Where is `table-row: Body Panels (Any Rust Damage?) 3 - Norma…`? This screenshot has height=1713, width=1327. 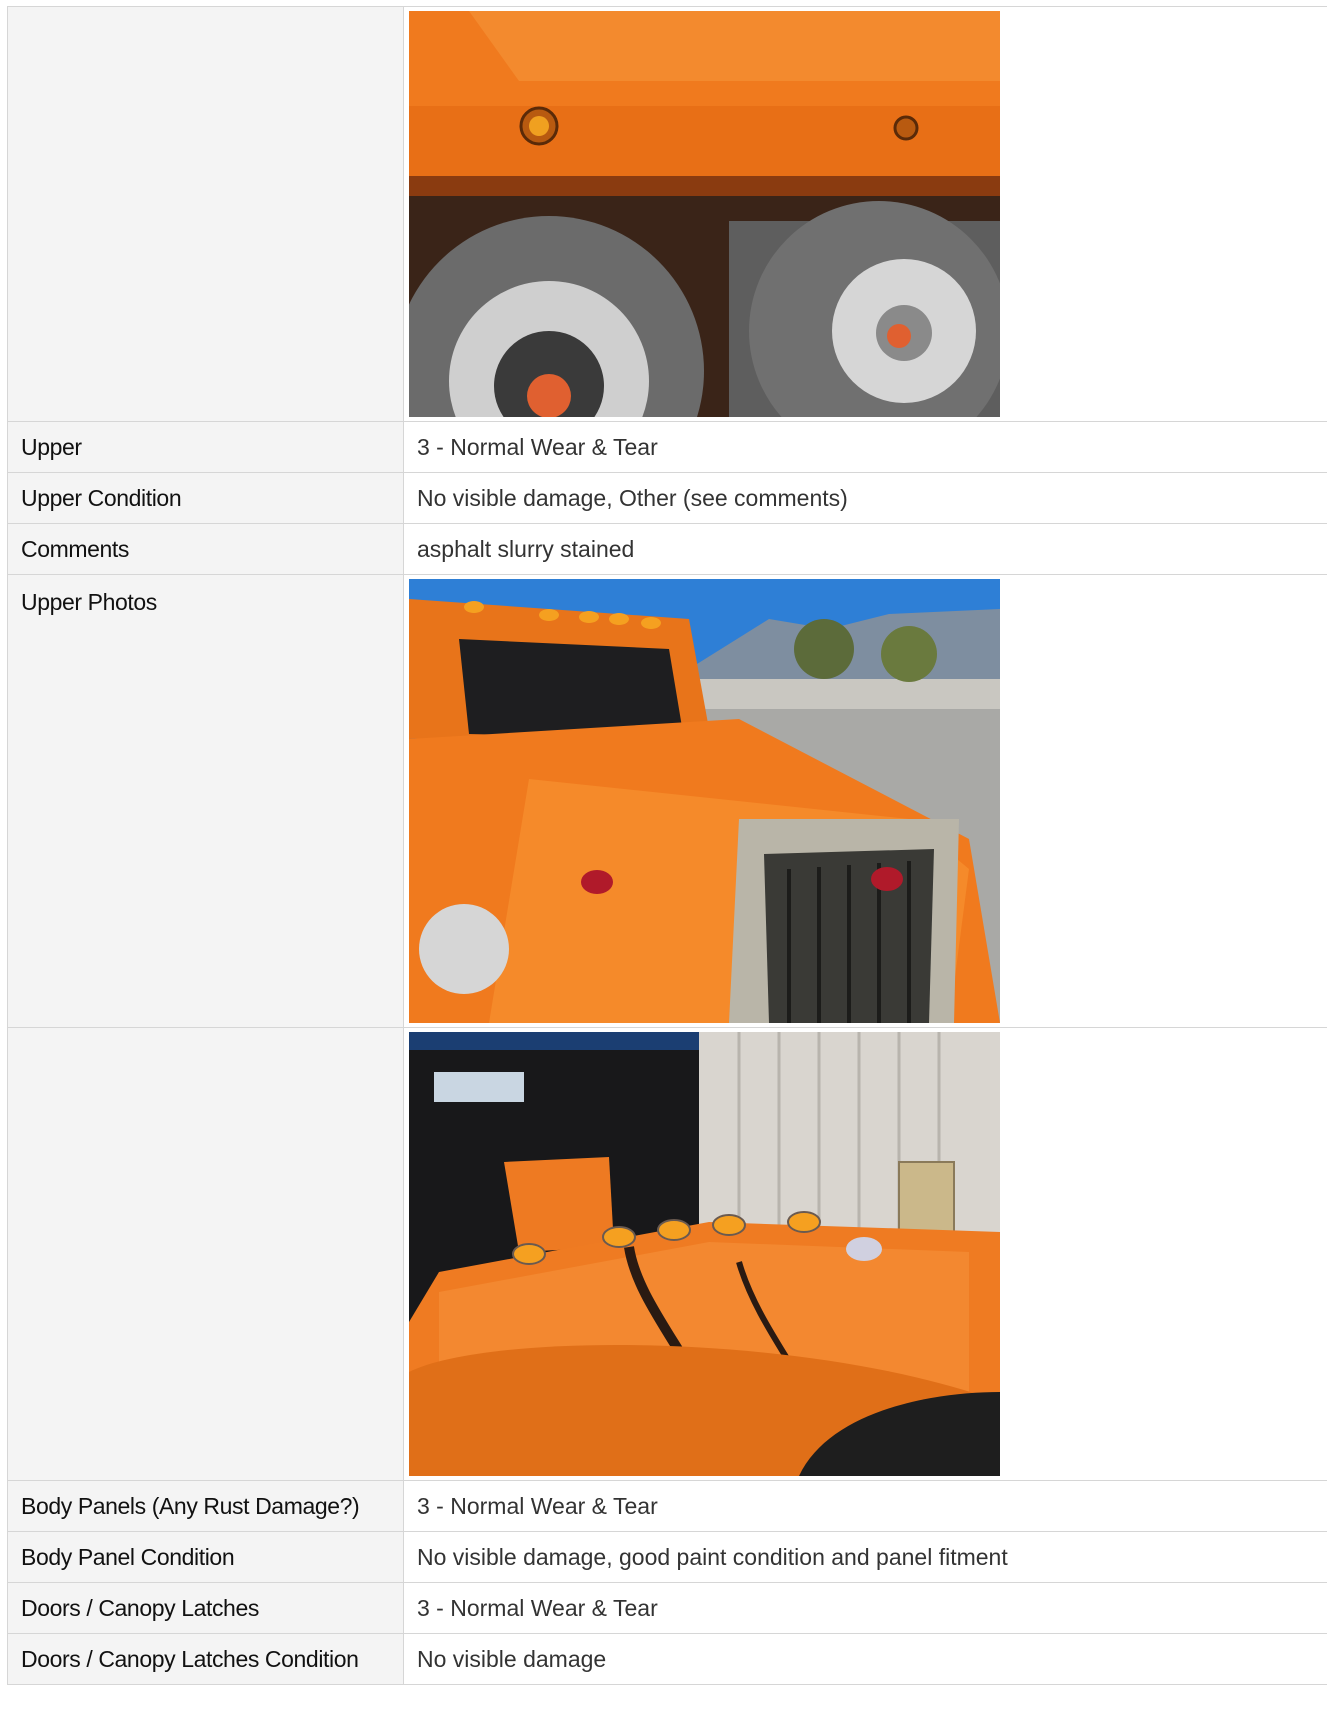 table-row: Body Panels (Any Rust Damage?) 3 - Norma… is located at coordinates (667, 1506).